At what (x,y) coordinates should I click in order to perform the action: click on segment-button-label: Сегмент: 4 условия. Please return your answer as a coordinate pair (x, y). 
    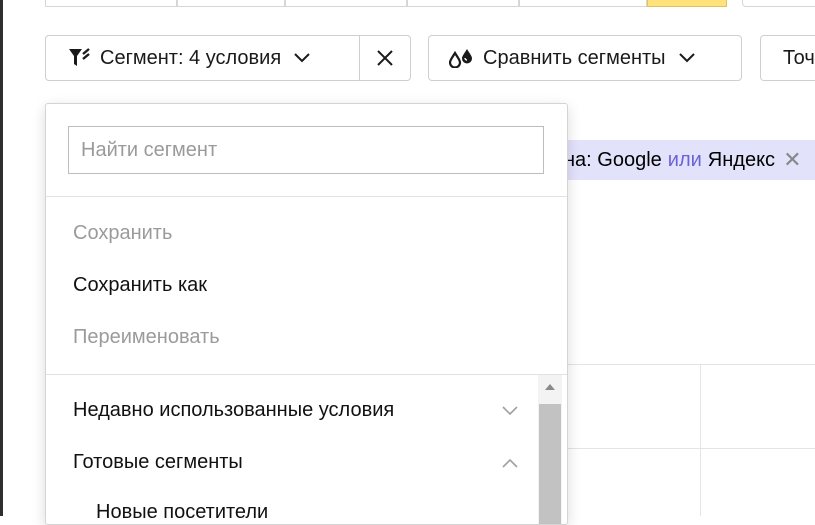
    Looking at the image, I should click on (191, 57).